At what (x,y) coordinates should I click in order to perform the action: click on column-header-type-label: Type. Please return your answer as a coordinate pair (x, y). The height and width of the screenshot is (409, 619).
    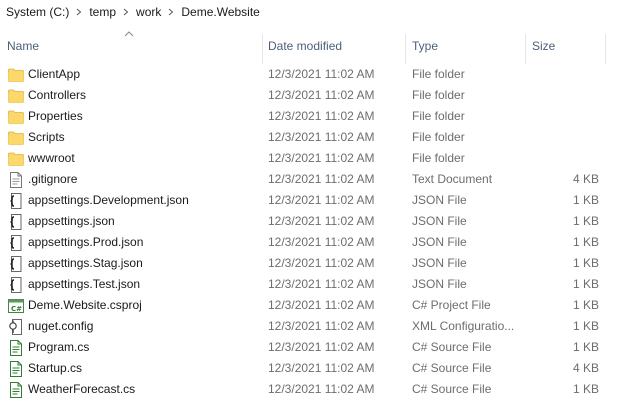
    Looking at the image, I should click on (425, 46).